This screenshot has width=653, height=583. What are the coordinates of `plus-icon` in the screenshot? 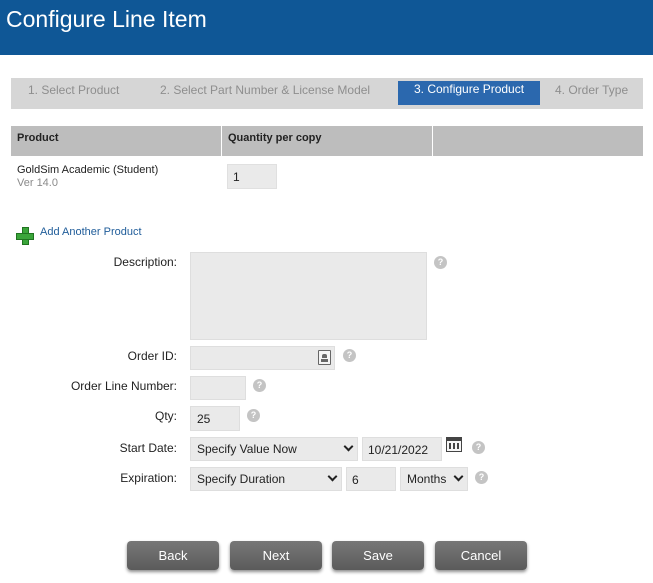 It's located at (25, 236).